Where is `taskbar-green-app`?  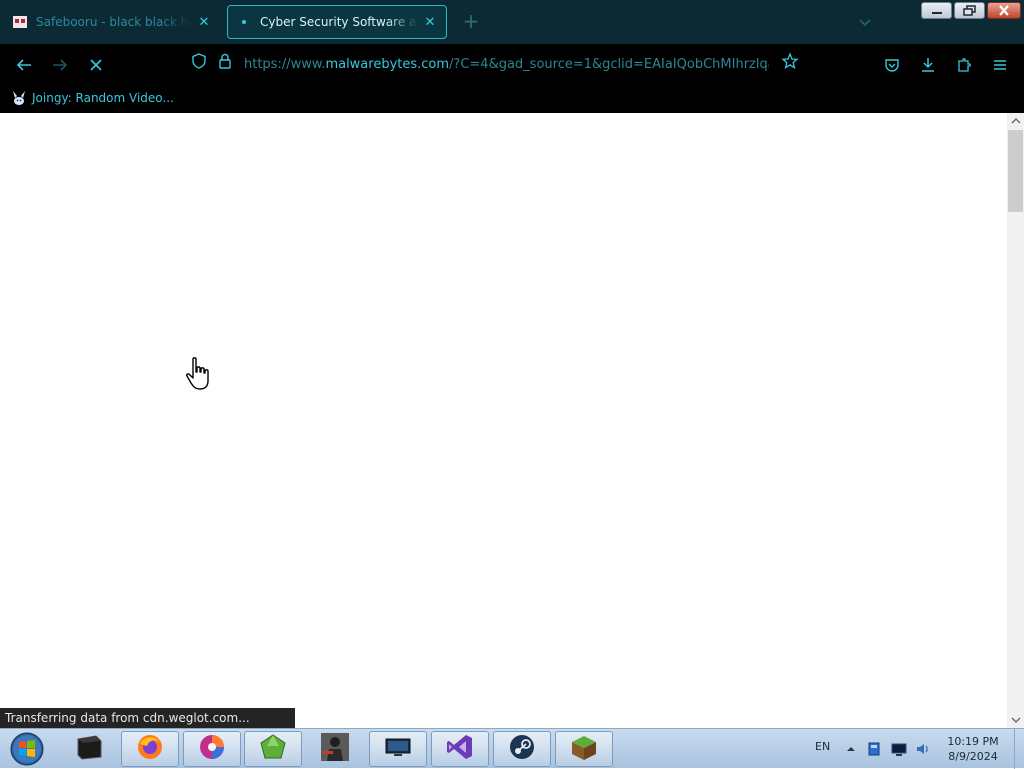
taskbar-green-app is located at coordinates (273, 749).